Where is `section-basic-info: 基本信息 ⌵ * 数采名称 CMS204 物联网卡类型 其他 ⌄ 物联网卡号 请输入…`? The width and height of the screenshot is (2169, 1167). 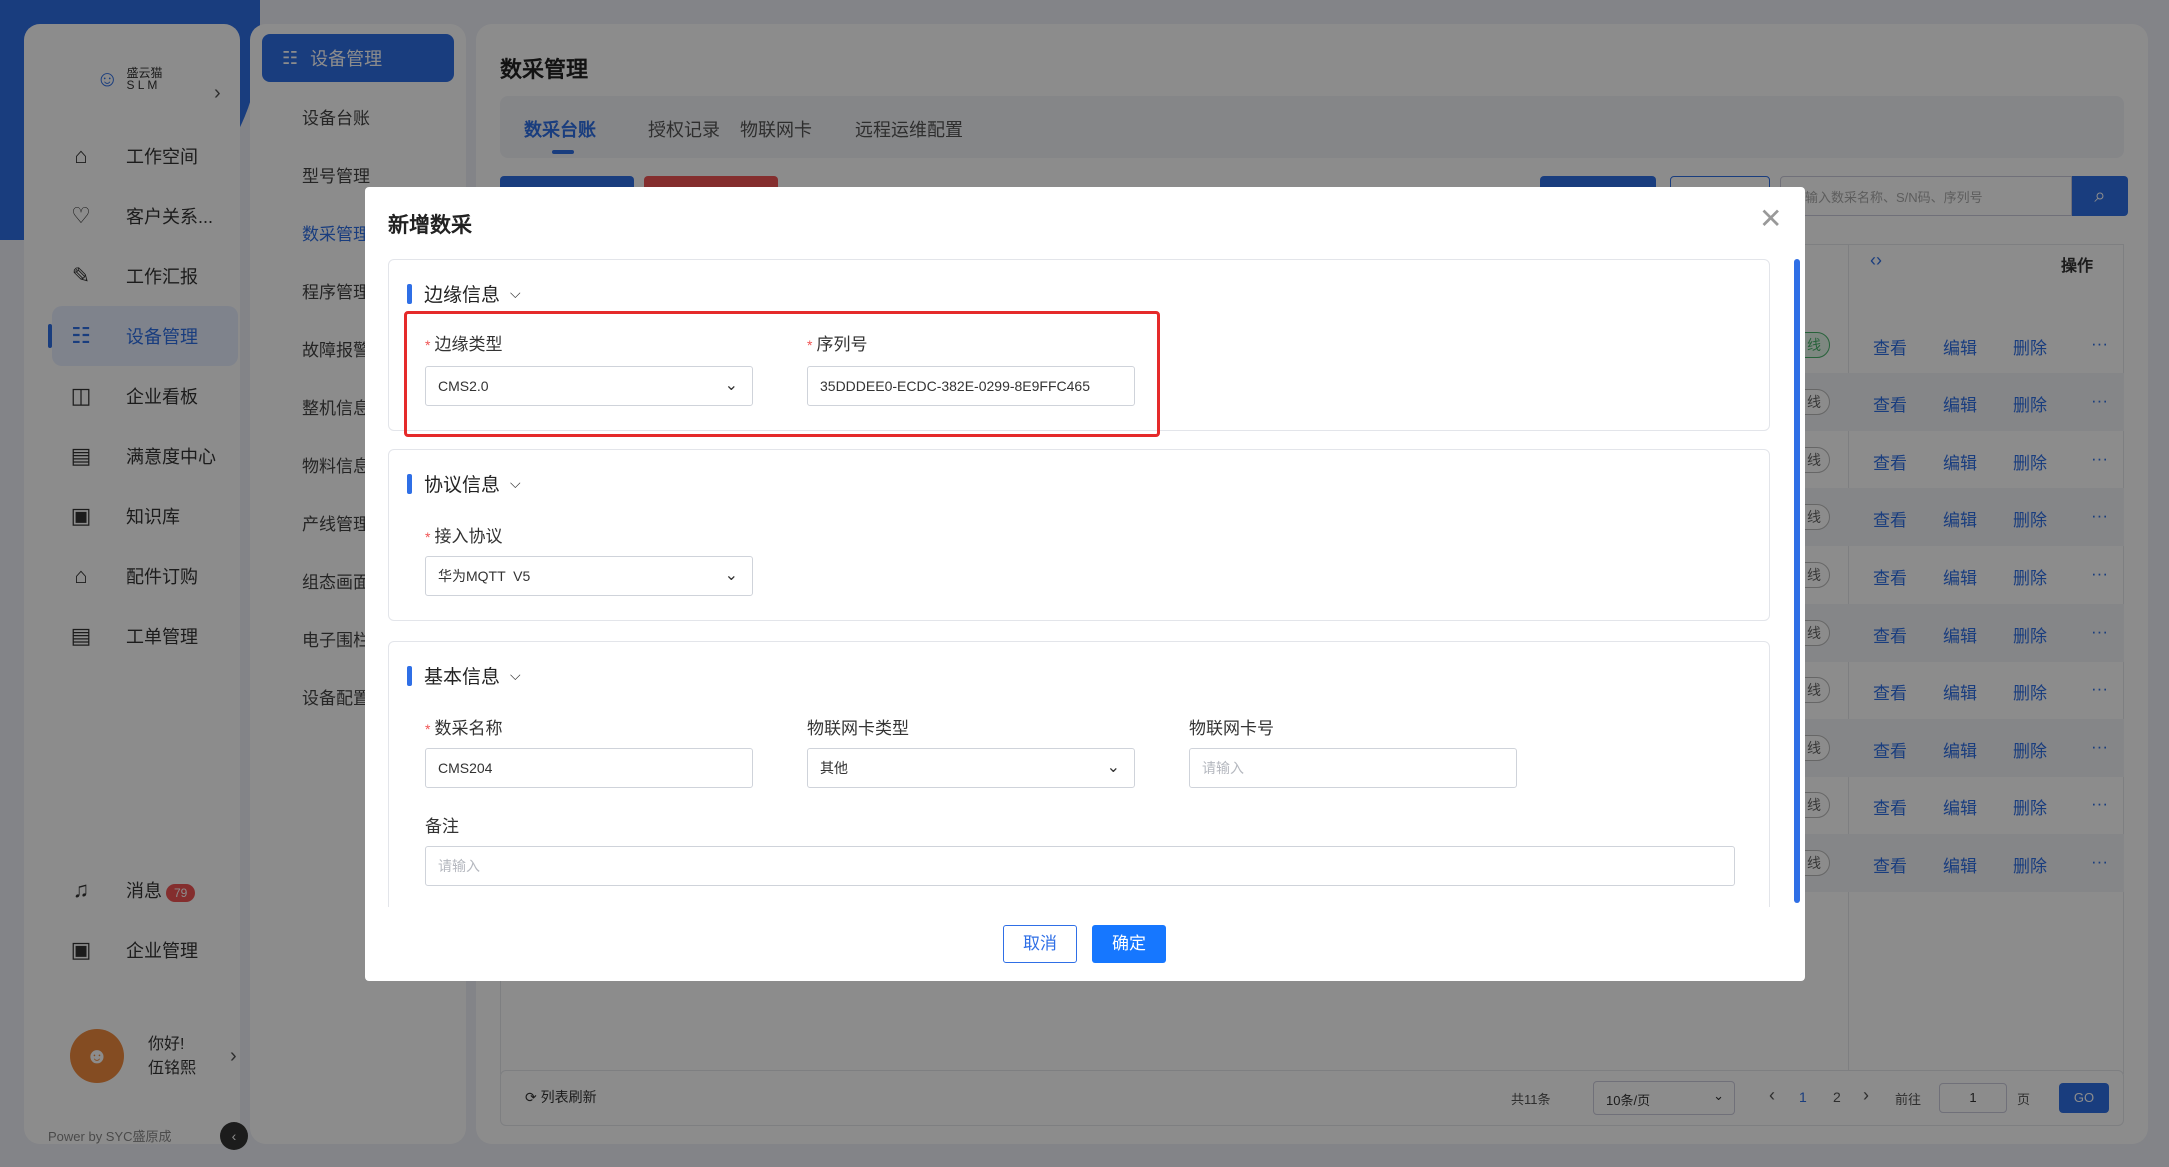 section-basic-info: 基本信息 ⌵ * 数采名称 CMS204 物联网卡类型 其他 ⌄ 物联网卡号 请输入… is located at coordinates (1079, 774).